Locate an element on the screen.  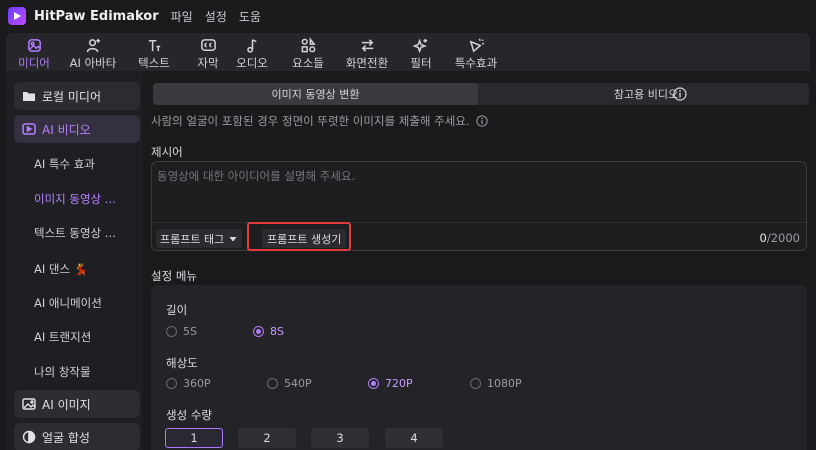
sidebar-item-label: AI 비디오 is located at coordinates (66, 129).